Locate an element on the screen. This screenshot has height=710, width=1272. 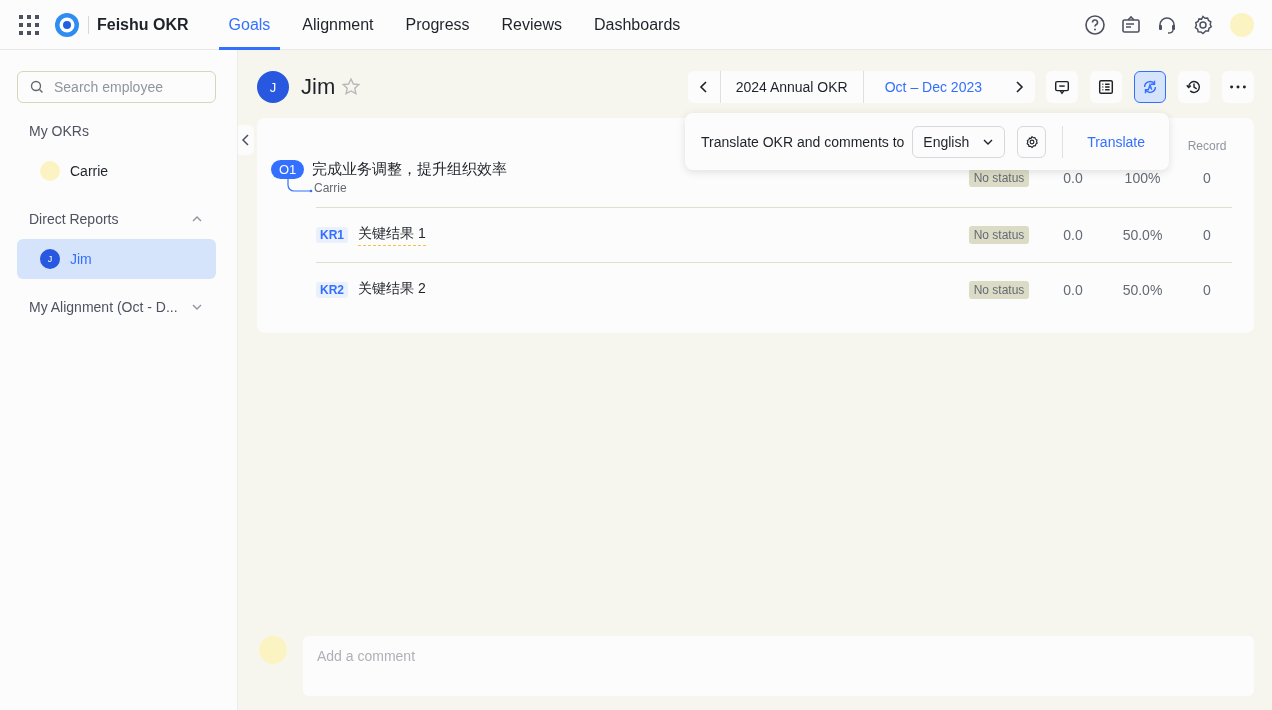
user-name: Jim is located at coordinates (318, 87).